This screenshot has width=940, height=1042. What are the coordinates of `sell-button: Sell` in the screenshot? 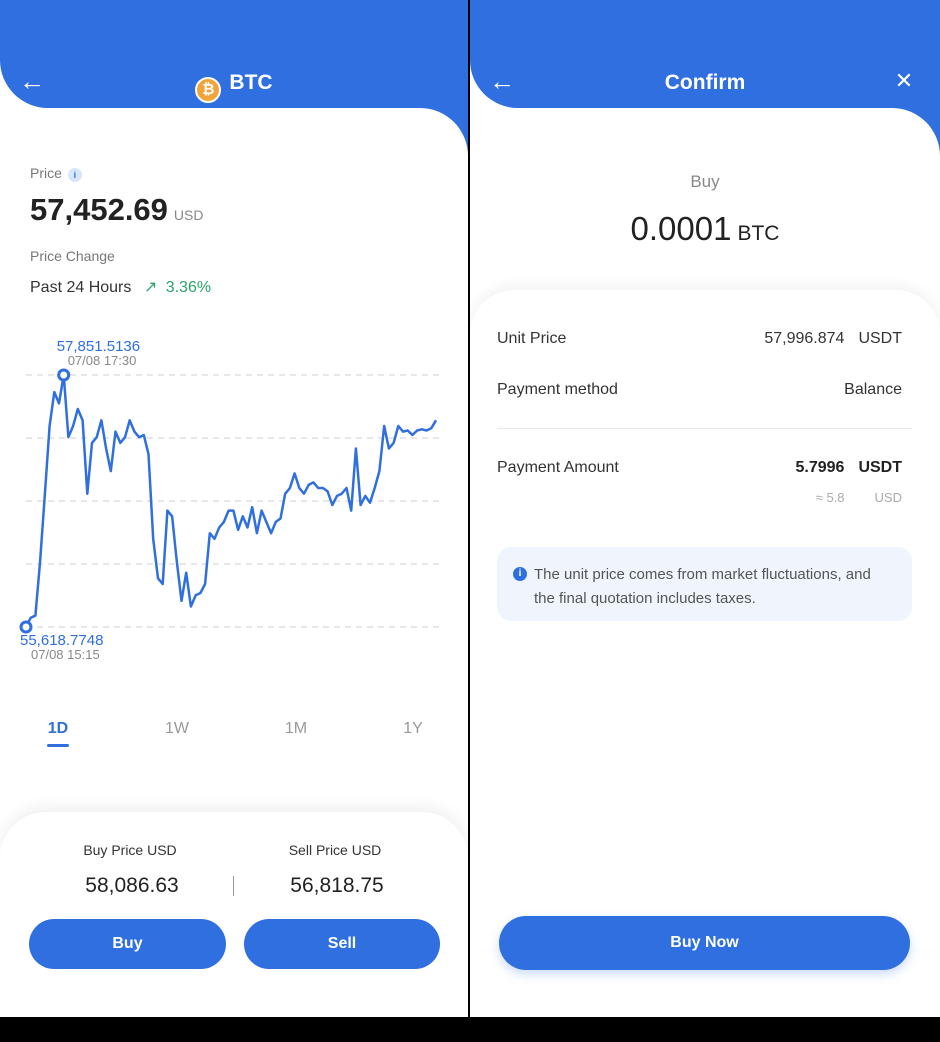 It's located at (342, 944).